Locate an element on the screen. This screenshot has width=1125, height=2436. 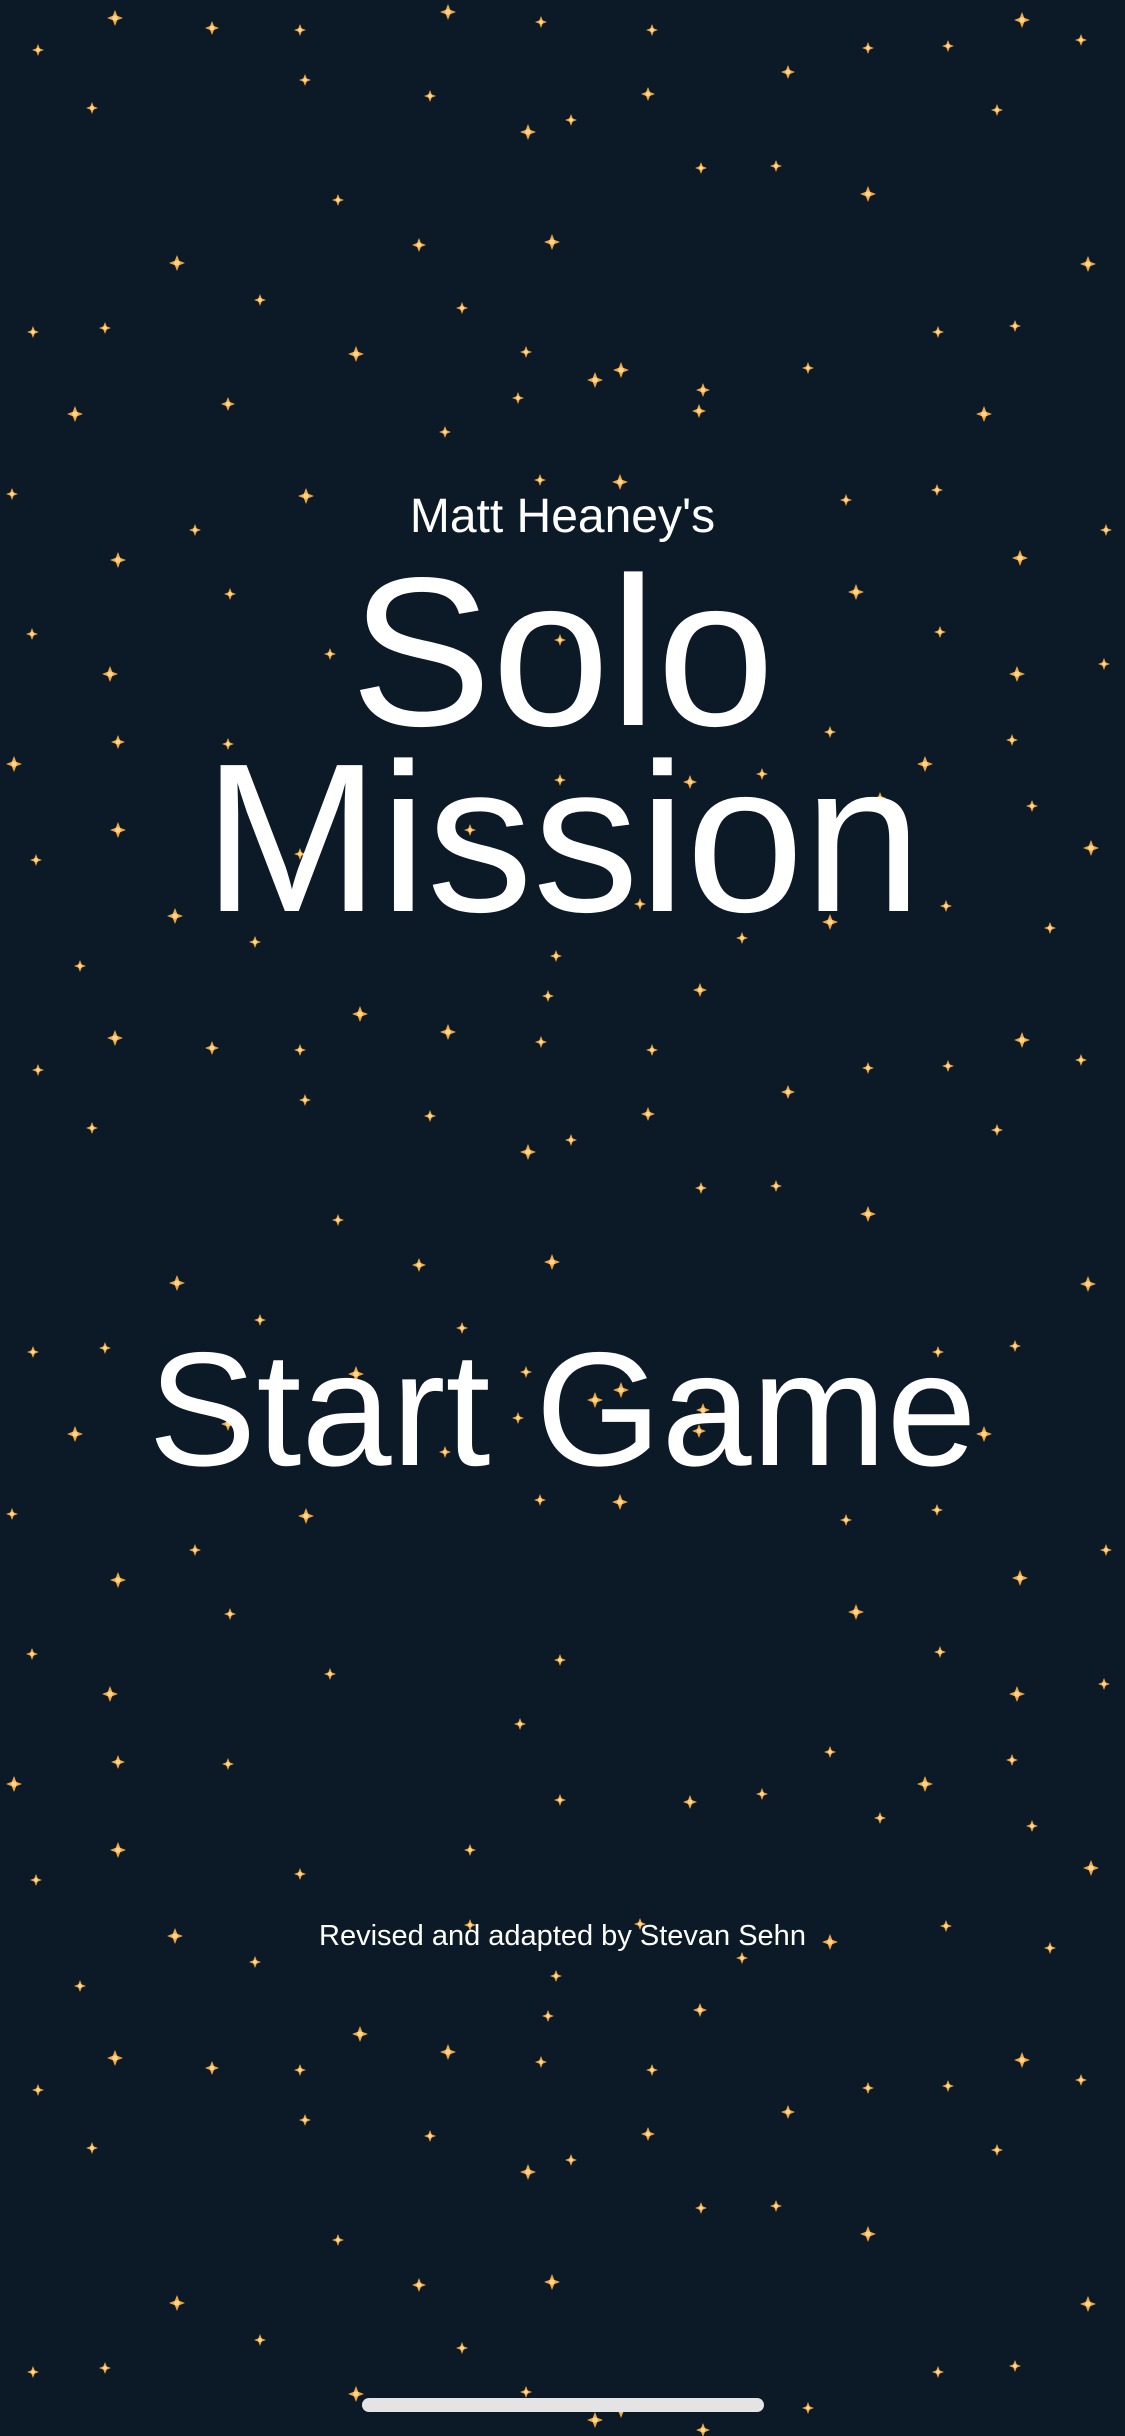
home-indicator is located at coordinates (563, 2405).